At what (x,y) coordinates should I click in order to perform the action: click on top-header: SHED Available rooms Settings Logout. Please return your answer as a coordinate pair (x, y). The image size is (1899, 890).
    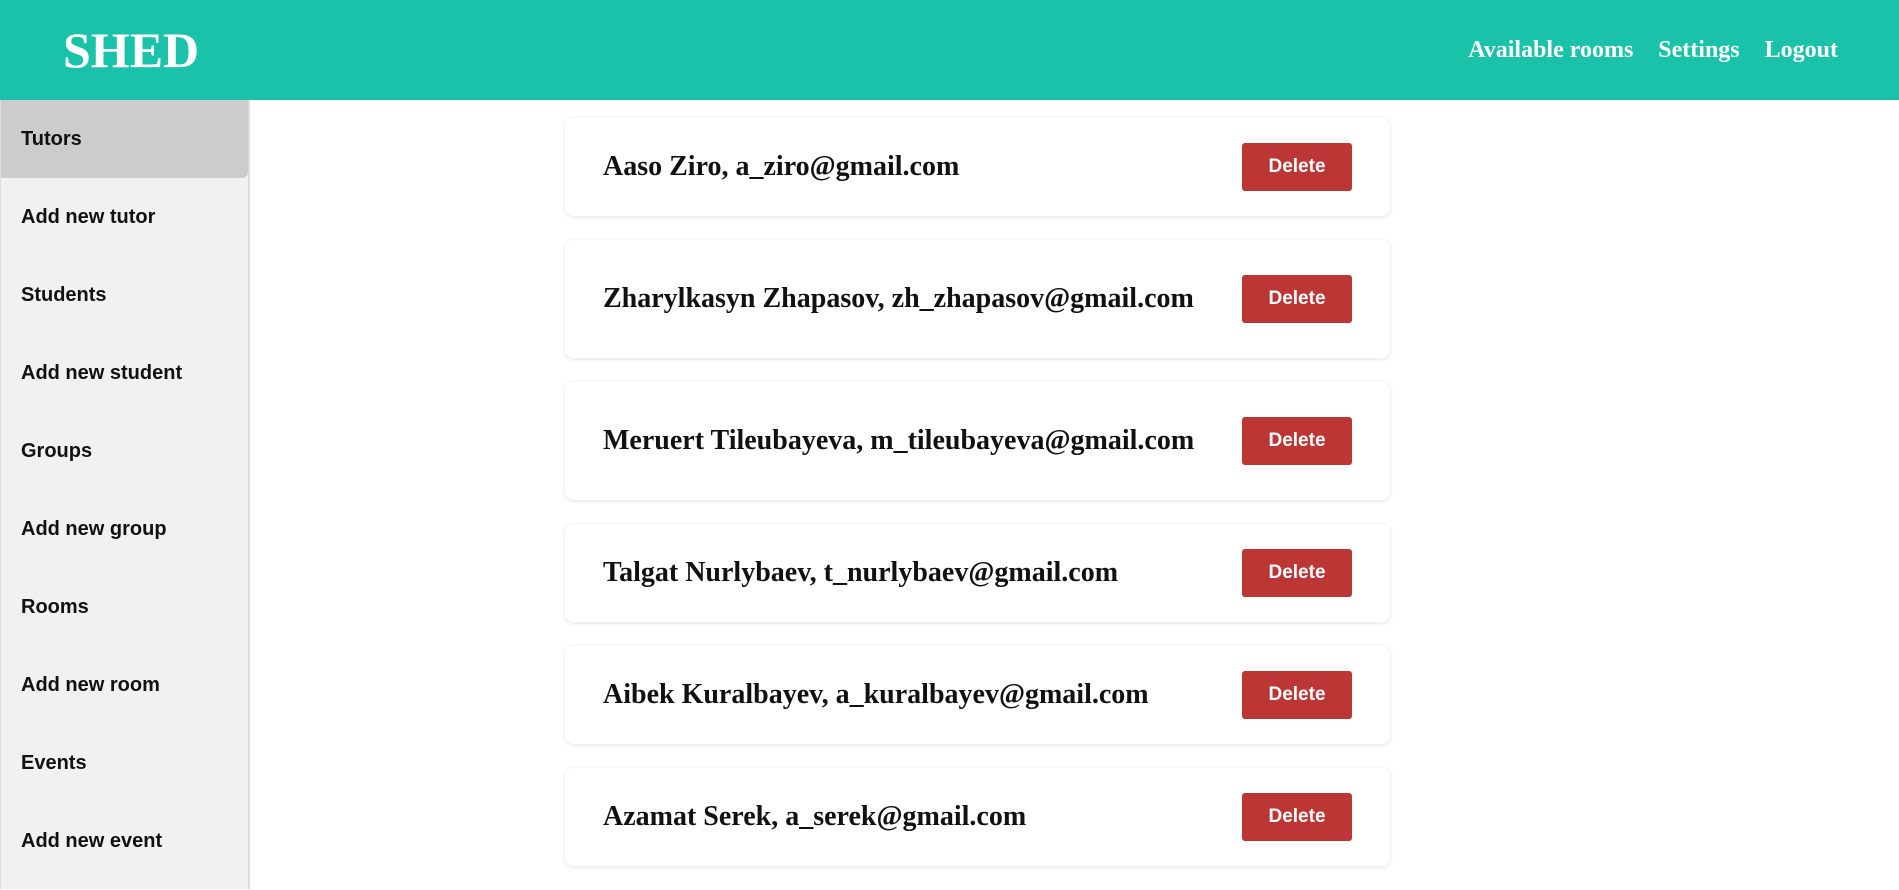
    Looking at the image, I should click on (949, 50).